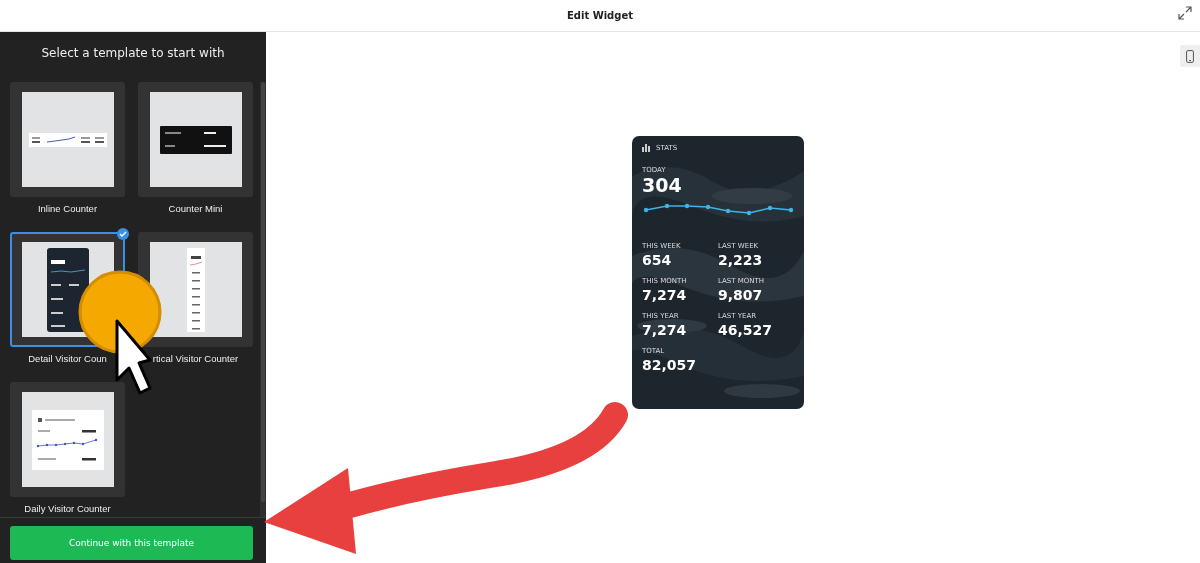 The height and width of the screenshot is (563, 1200). What do you see at coordinates (1185, 13) in the screenshot?
I see `expand-icon` at bounding box center [1185, 13].